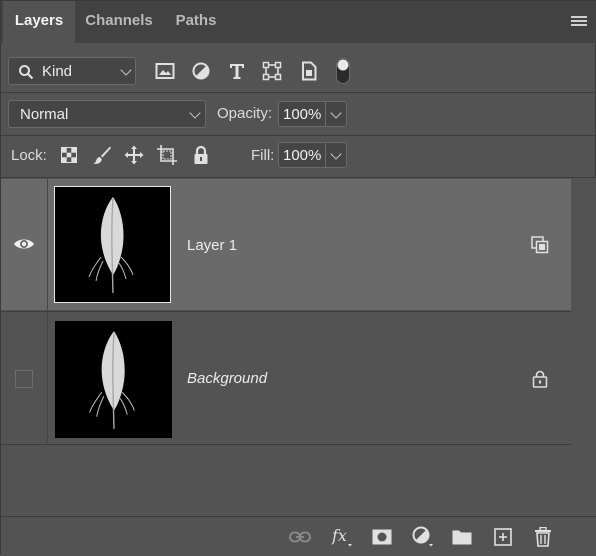 The width and height of the screenshot is (596, 556). I want to click on adjustment-filter-icon, so click(201, 71).